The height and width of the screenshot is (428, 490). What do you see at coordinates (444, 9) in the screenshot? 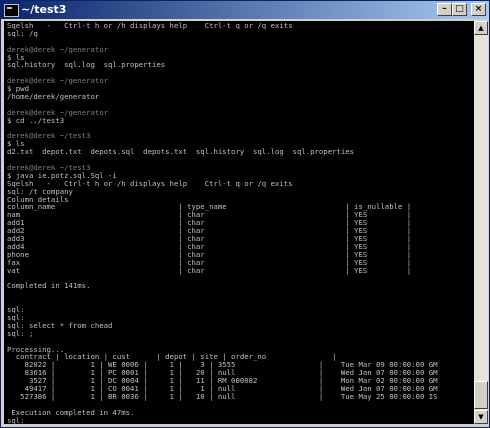
I see `minimize-button: –` at bounding box center [444, 9].